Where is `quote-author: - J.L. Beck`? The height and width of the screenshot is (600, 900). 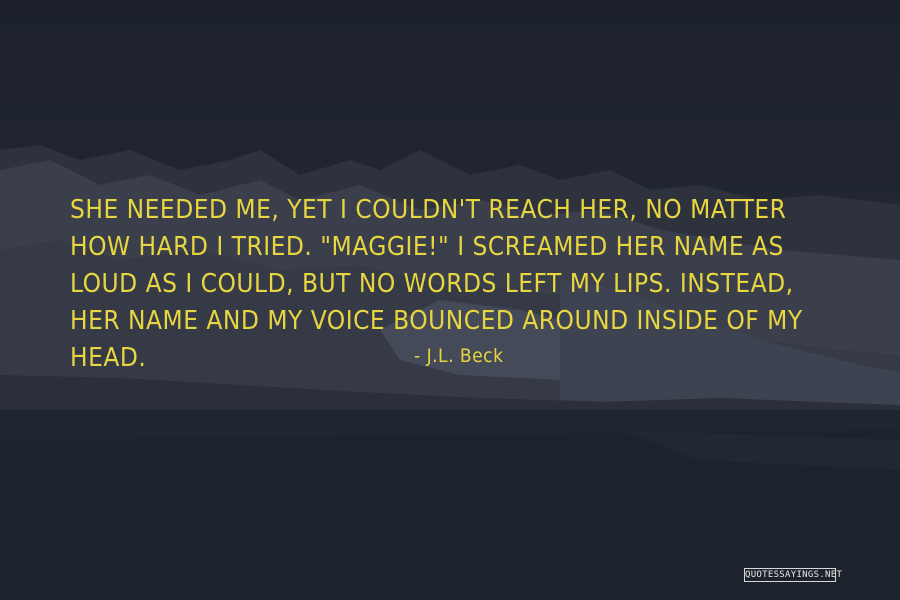
quote-author: - J.L. Beck is located at coordinates (459, 356).